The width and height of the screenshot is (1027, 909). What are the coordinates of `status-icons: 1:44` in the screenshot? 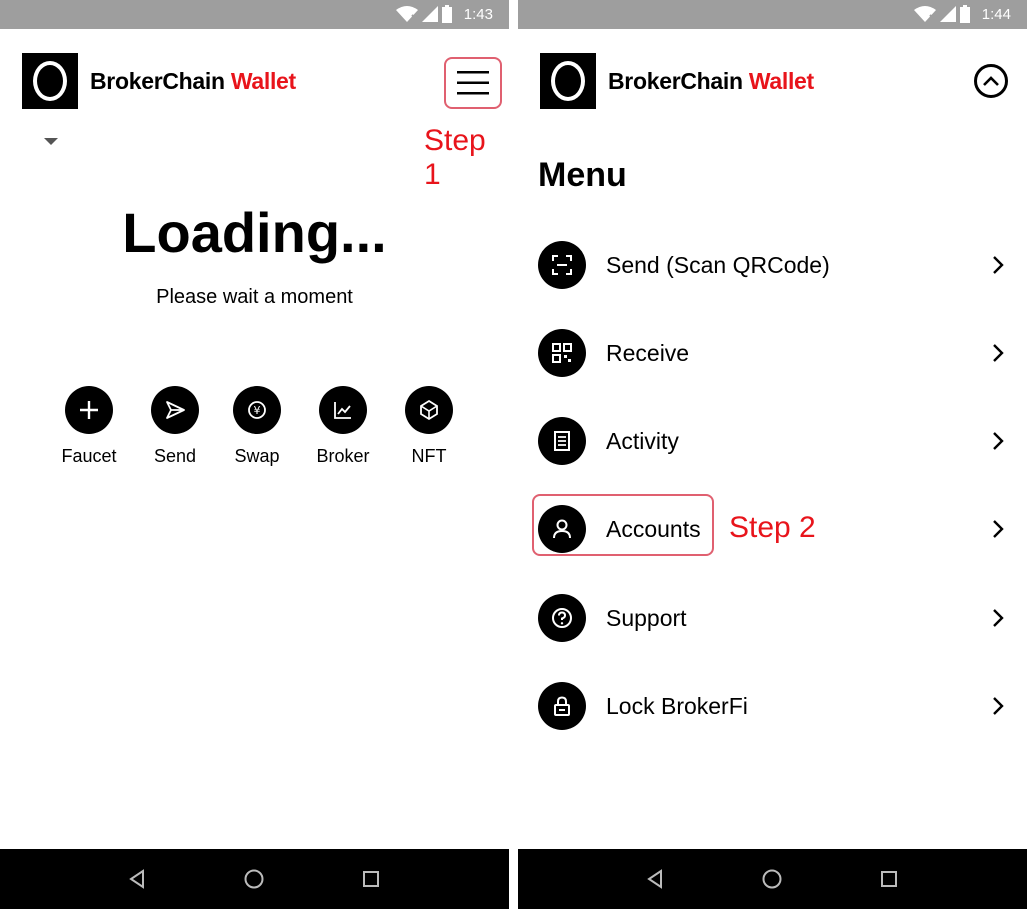 It's located at (962, 14).